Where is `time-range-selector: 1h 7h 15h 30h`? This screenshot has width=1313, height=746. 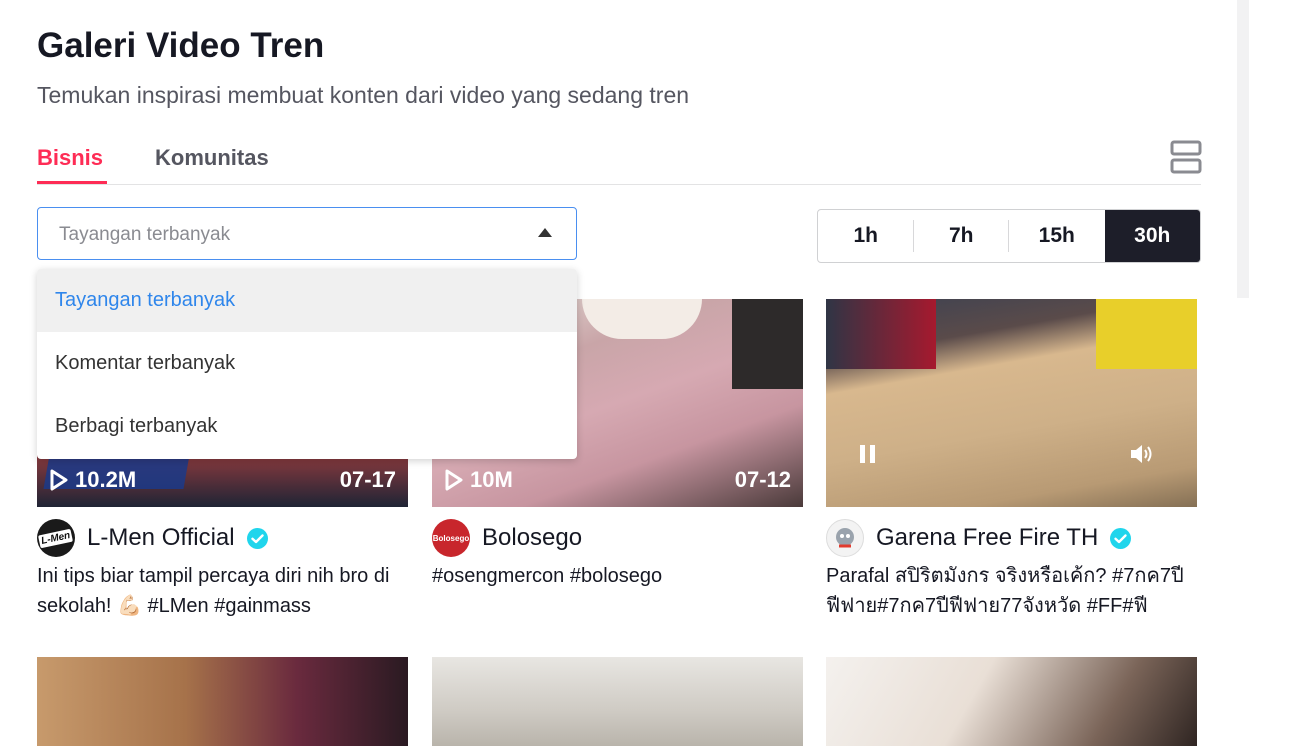
time-range-selector: 1h 7h 15h 30h is located at coordinates (1009, 236).